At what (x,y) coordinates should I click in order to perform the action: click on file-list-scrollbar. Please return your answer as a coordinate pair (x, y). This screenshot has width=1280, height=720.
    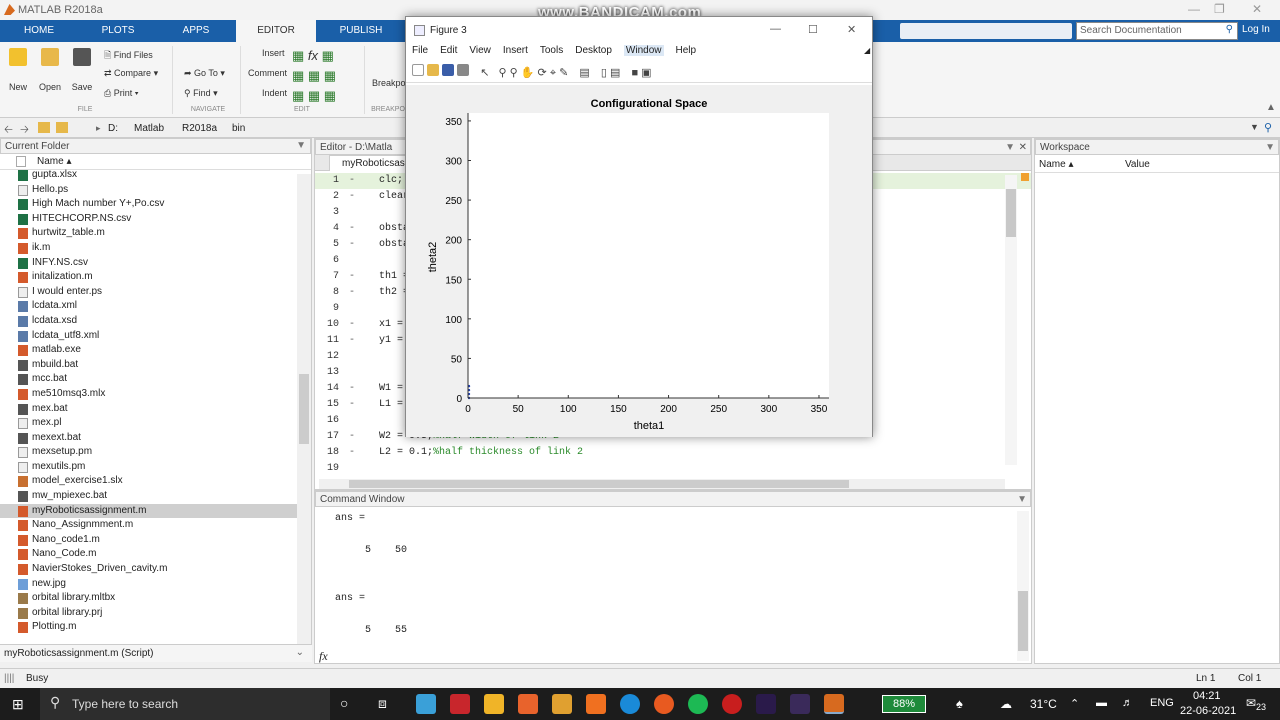
    Looking at the image, I should click on (304, 409).